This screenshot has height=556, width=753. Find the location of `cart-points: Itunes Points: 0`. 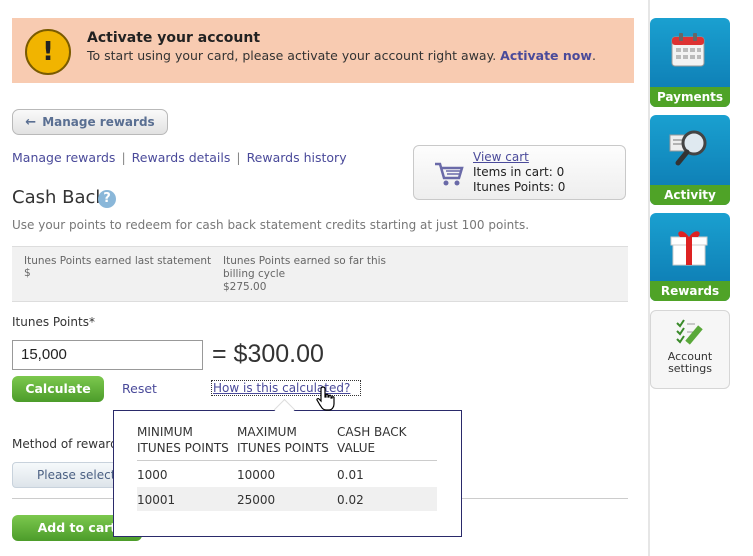

cart-points: Itunes Points: 0 is located at coordinates (519, 187).